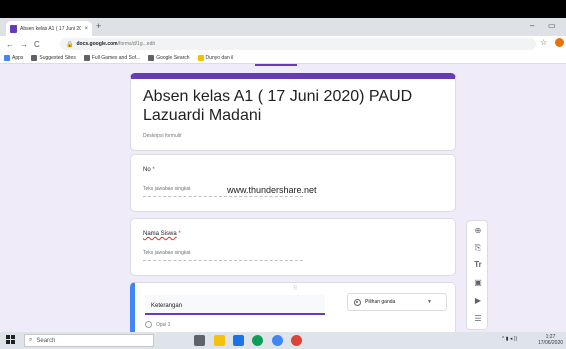 The width and height of the screenshot is (566, 349). I want to click on bookmark-item: Google Search, so click(169, 57).